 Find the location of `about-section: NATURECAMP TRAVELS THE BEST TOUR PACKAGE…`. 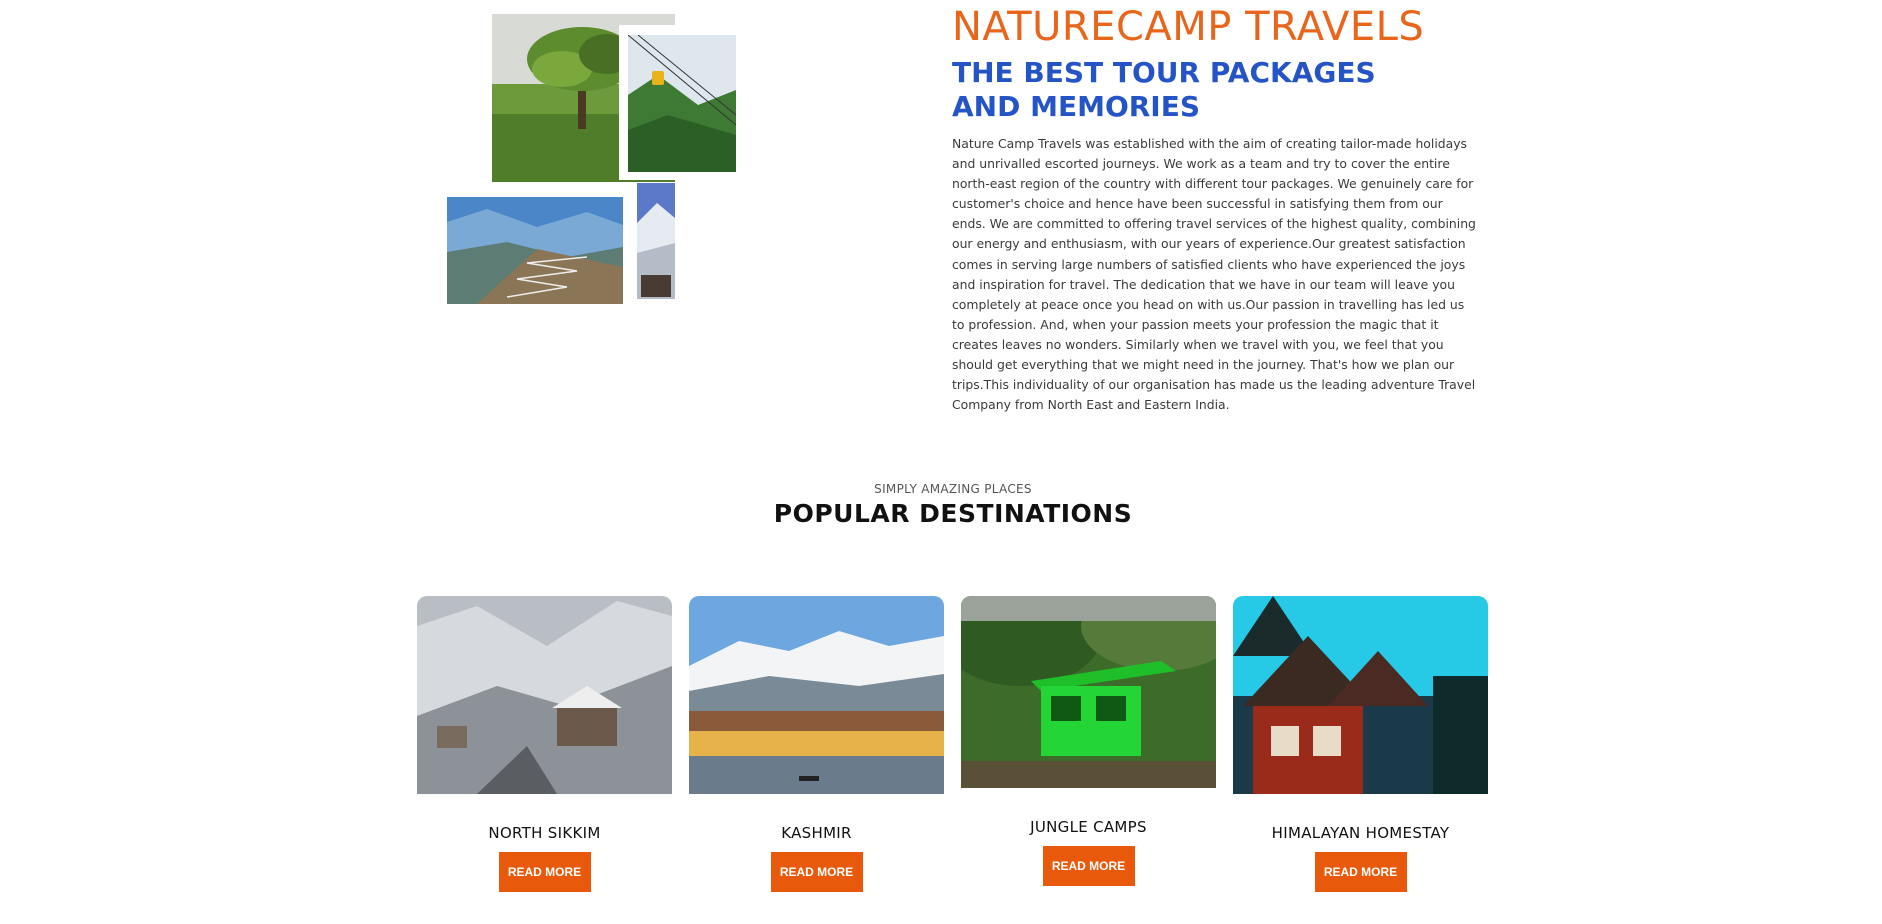

about-section: NATURECAMP TRAVELS THE BEST TOUR PACKAGE… is located at coordinates (1214, 209).